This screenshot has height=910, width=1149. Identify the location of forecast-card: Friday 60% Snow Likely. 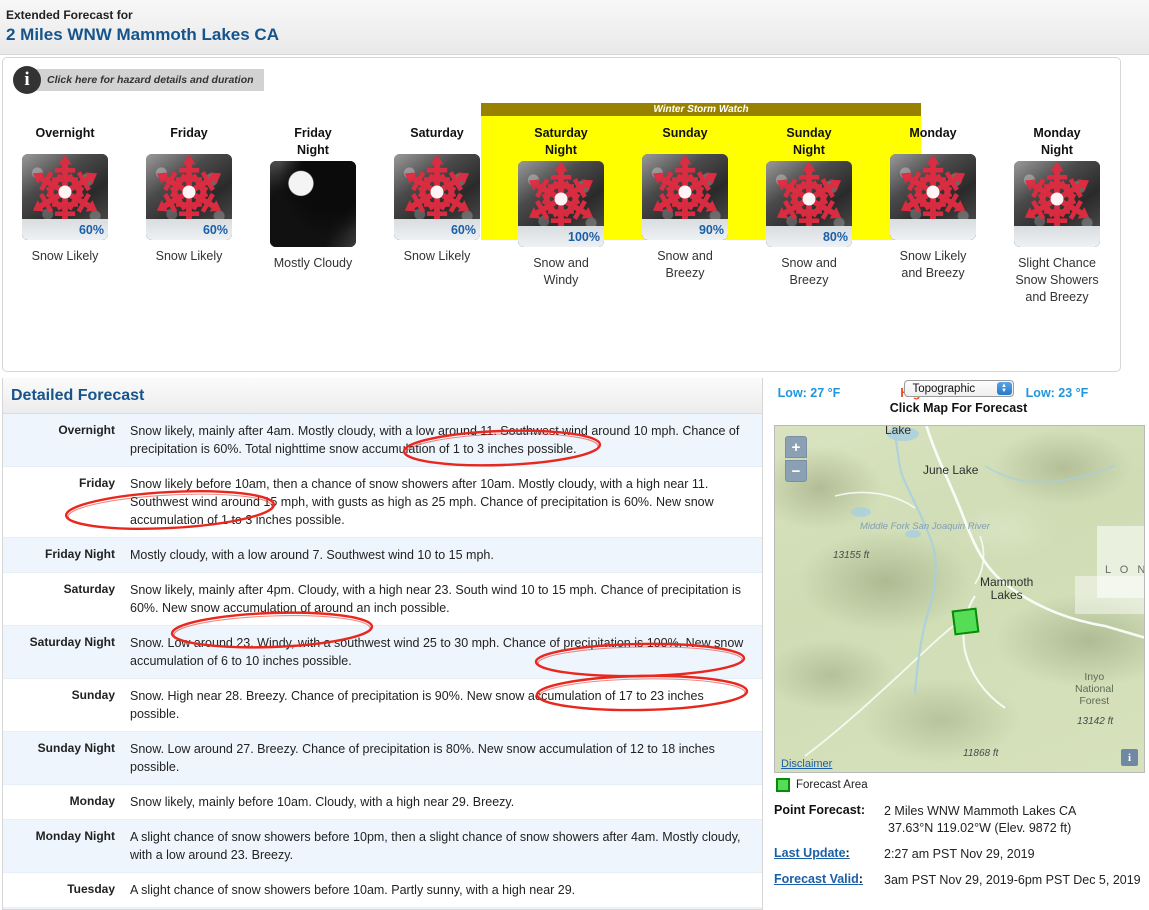
(189, 259).